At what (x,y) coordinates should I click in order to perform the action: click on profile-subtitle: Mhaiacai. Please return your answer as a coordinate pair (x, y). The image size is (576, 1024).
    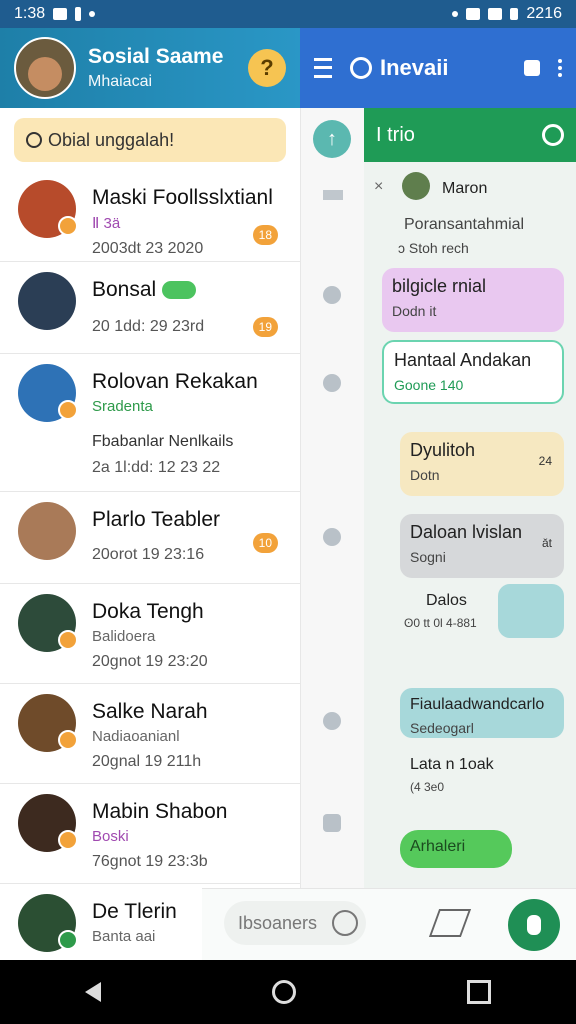
    Looking at the image, I should click on (120, 81).